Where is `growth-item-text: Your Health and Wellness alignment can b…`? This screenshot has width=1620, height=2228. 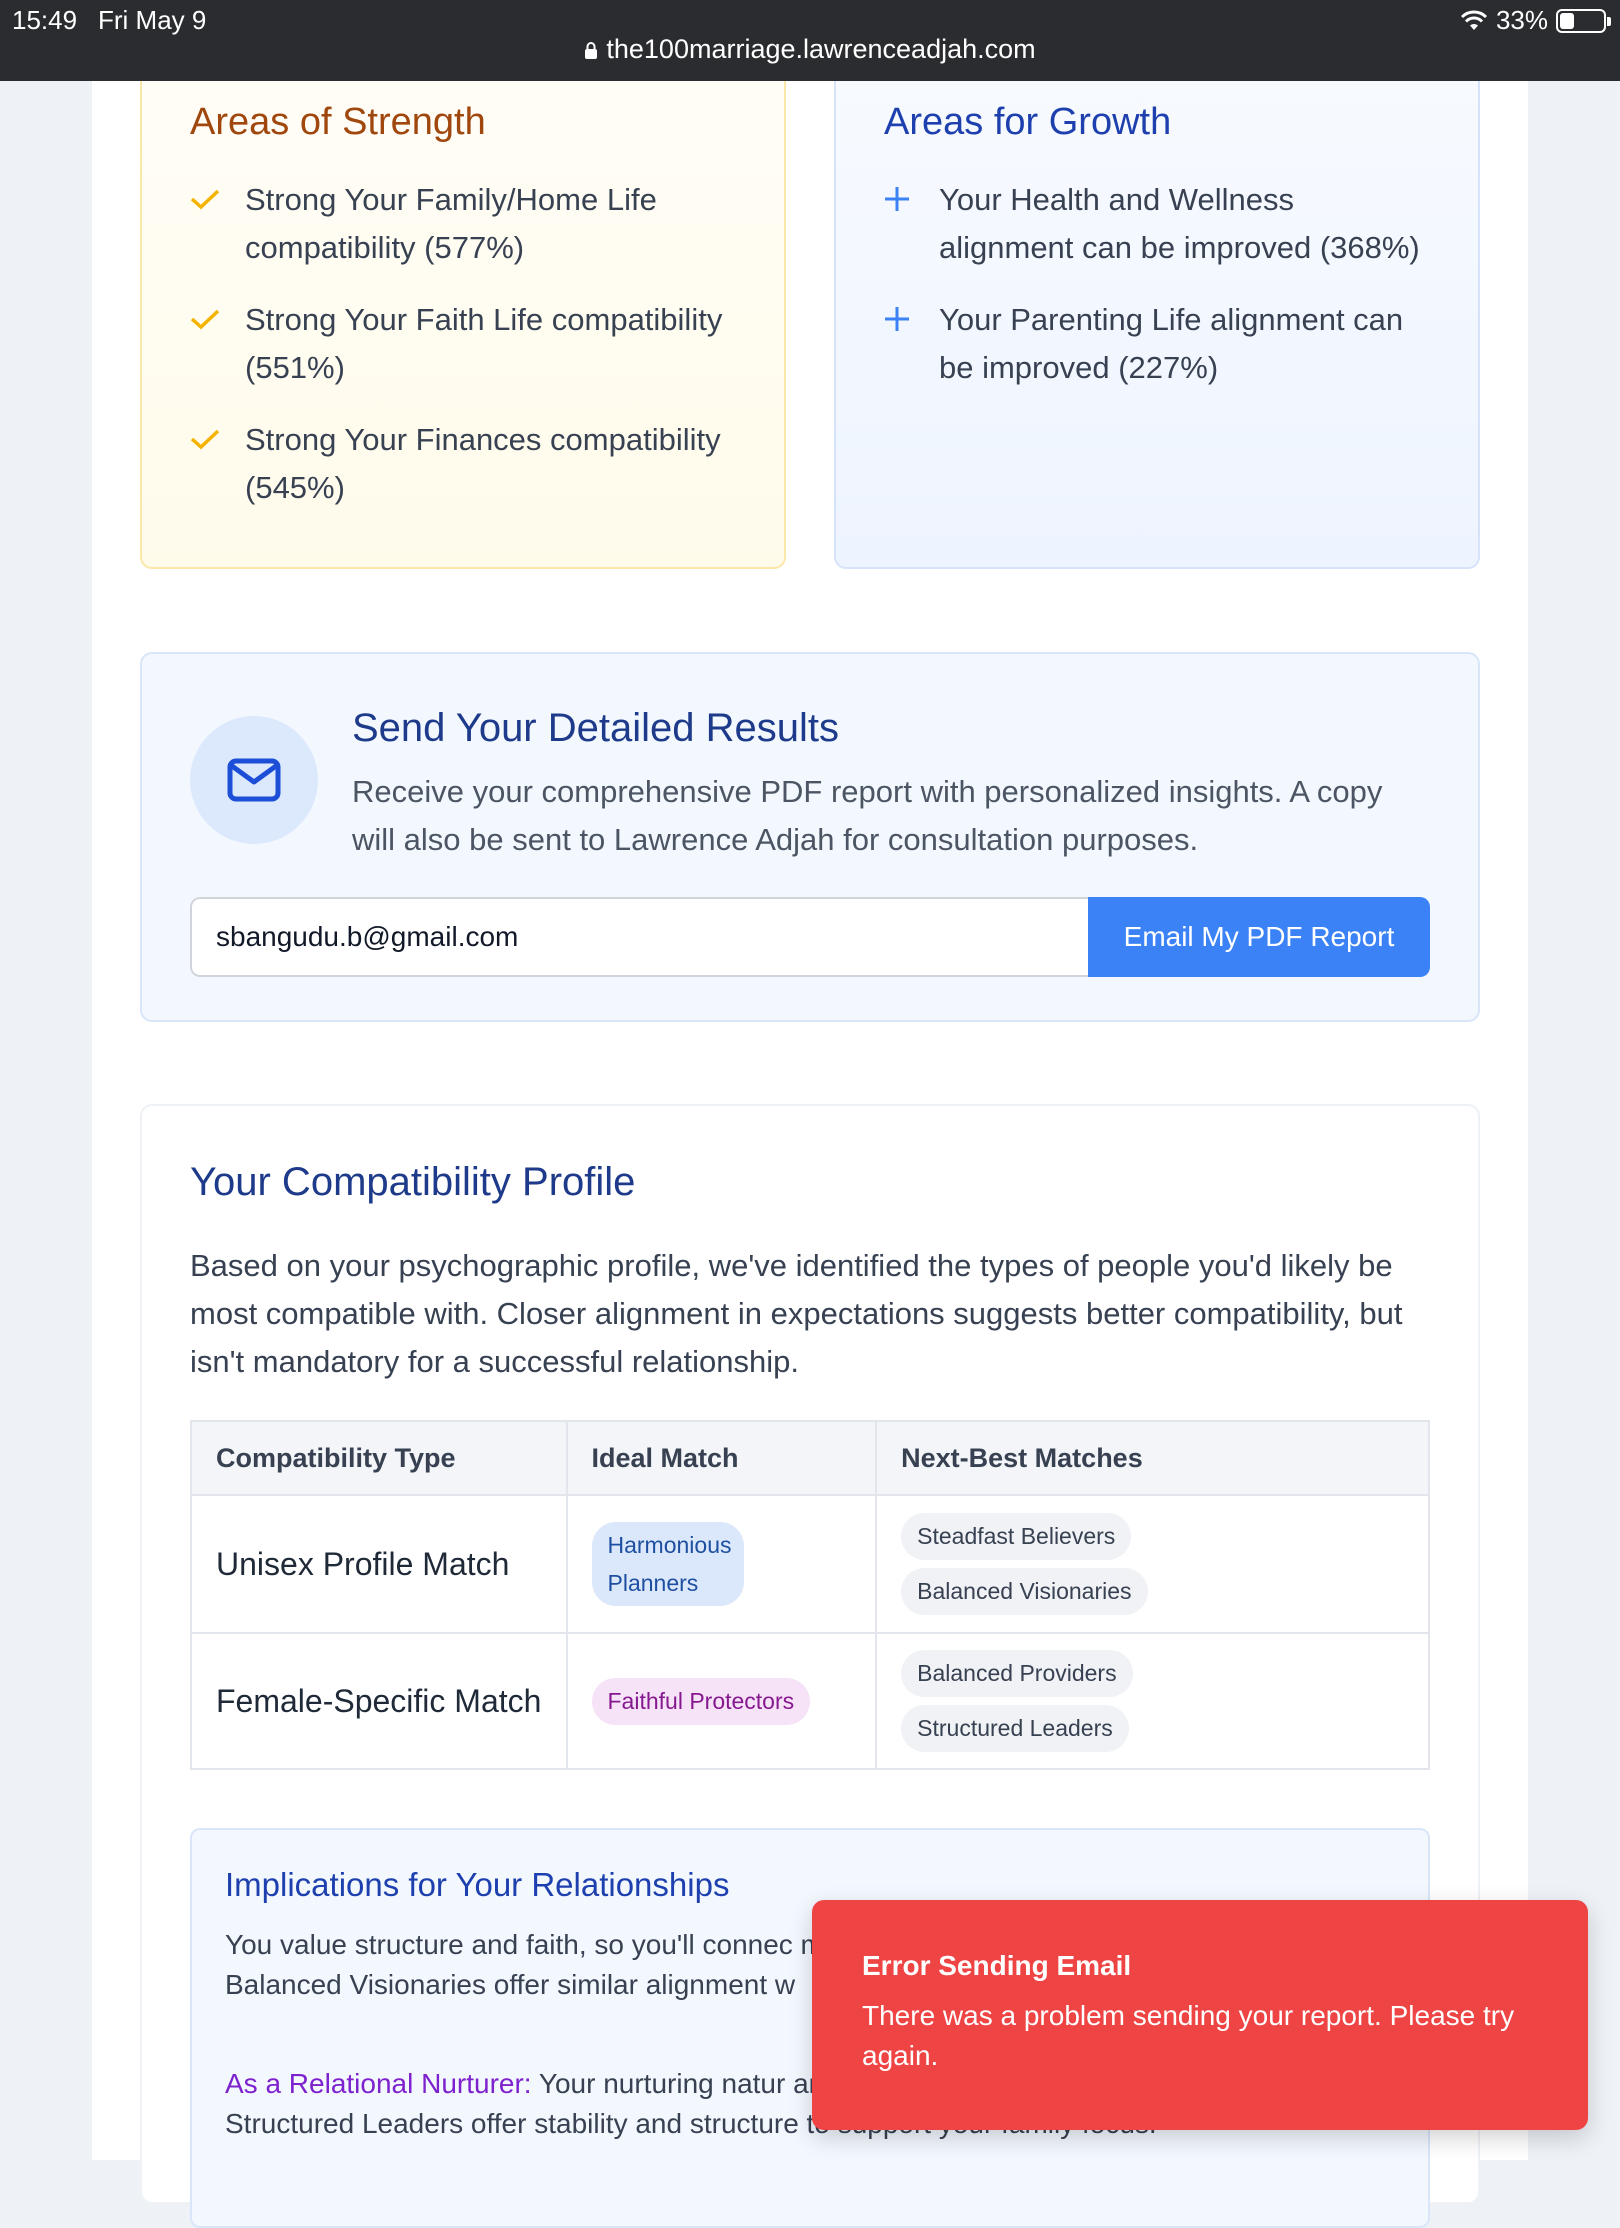 growth-item-text: Your Health and Wellness alignment can b… is located at coordinates (1179, 223).